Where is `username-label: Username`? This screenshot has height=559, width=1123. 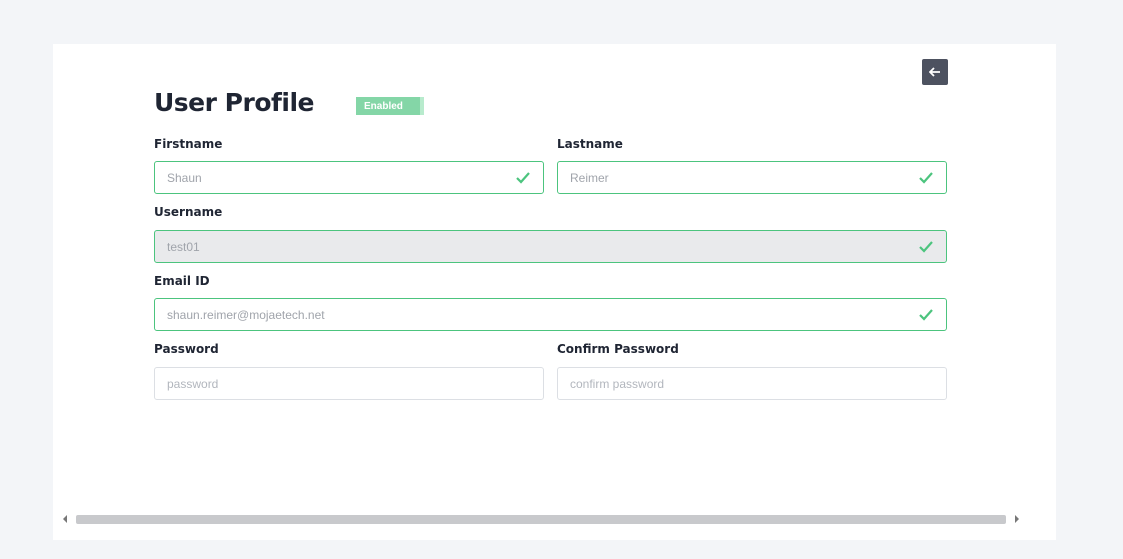
username-label: Username is located at coordinates (188, 212).